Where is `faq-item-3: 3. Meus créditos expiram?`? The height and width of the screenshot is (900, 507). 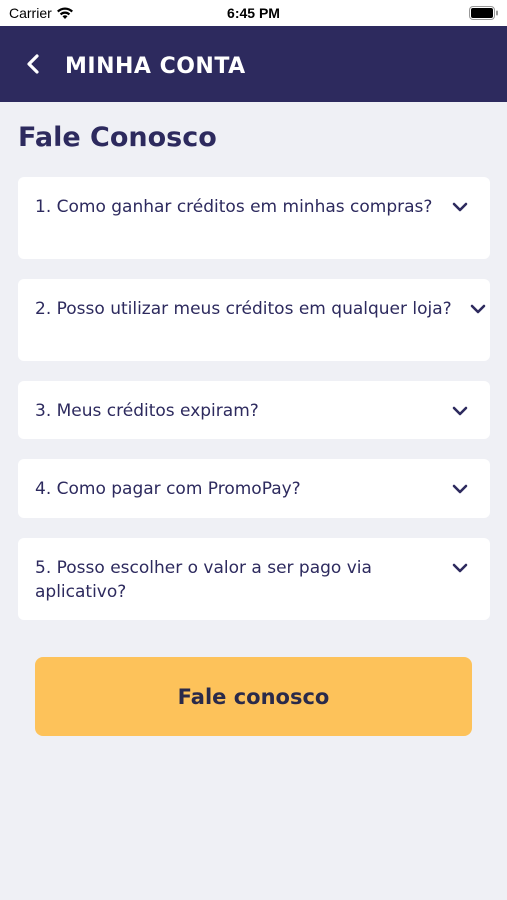 faq-item-3: 3. Meus créditos expiram? is located at coordinates (254, 410).